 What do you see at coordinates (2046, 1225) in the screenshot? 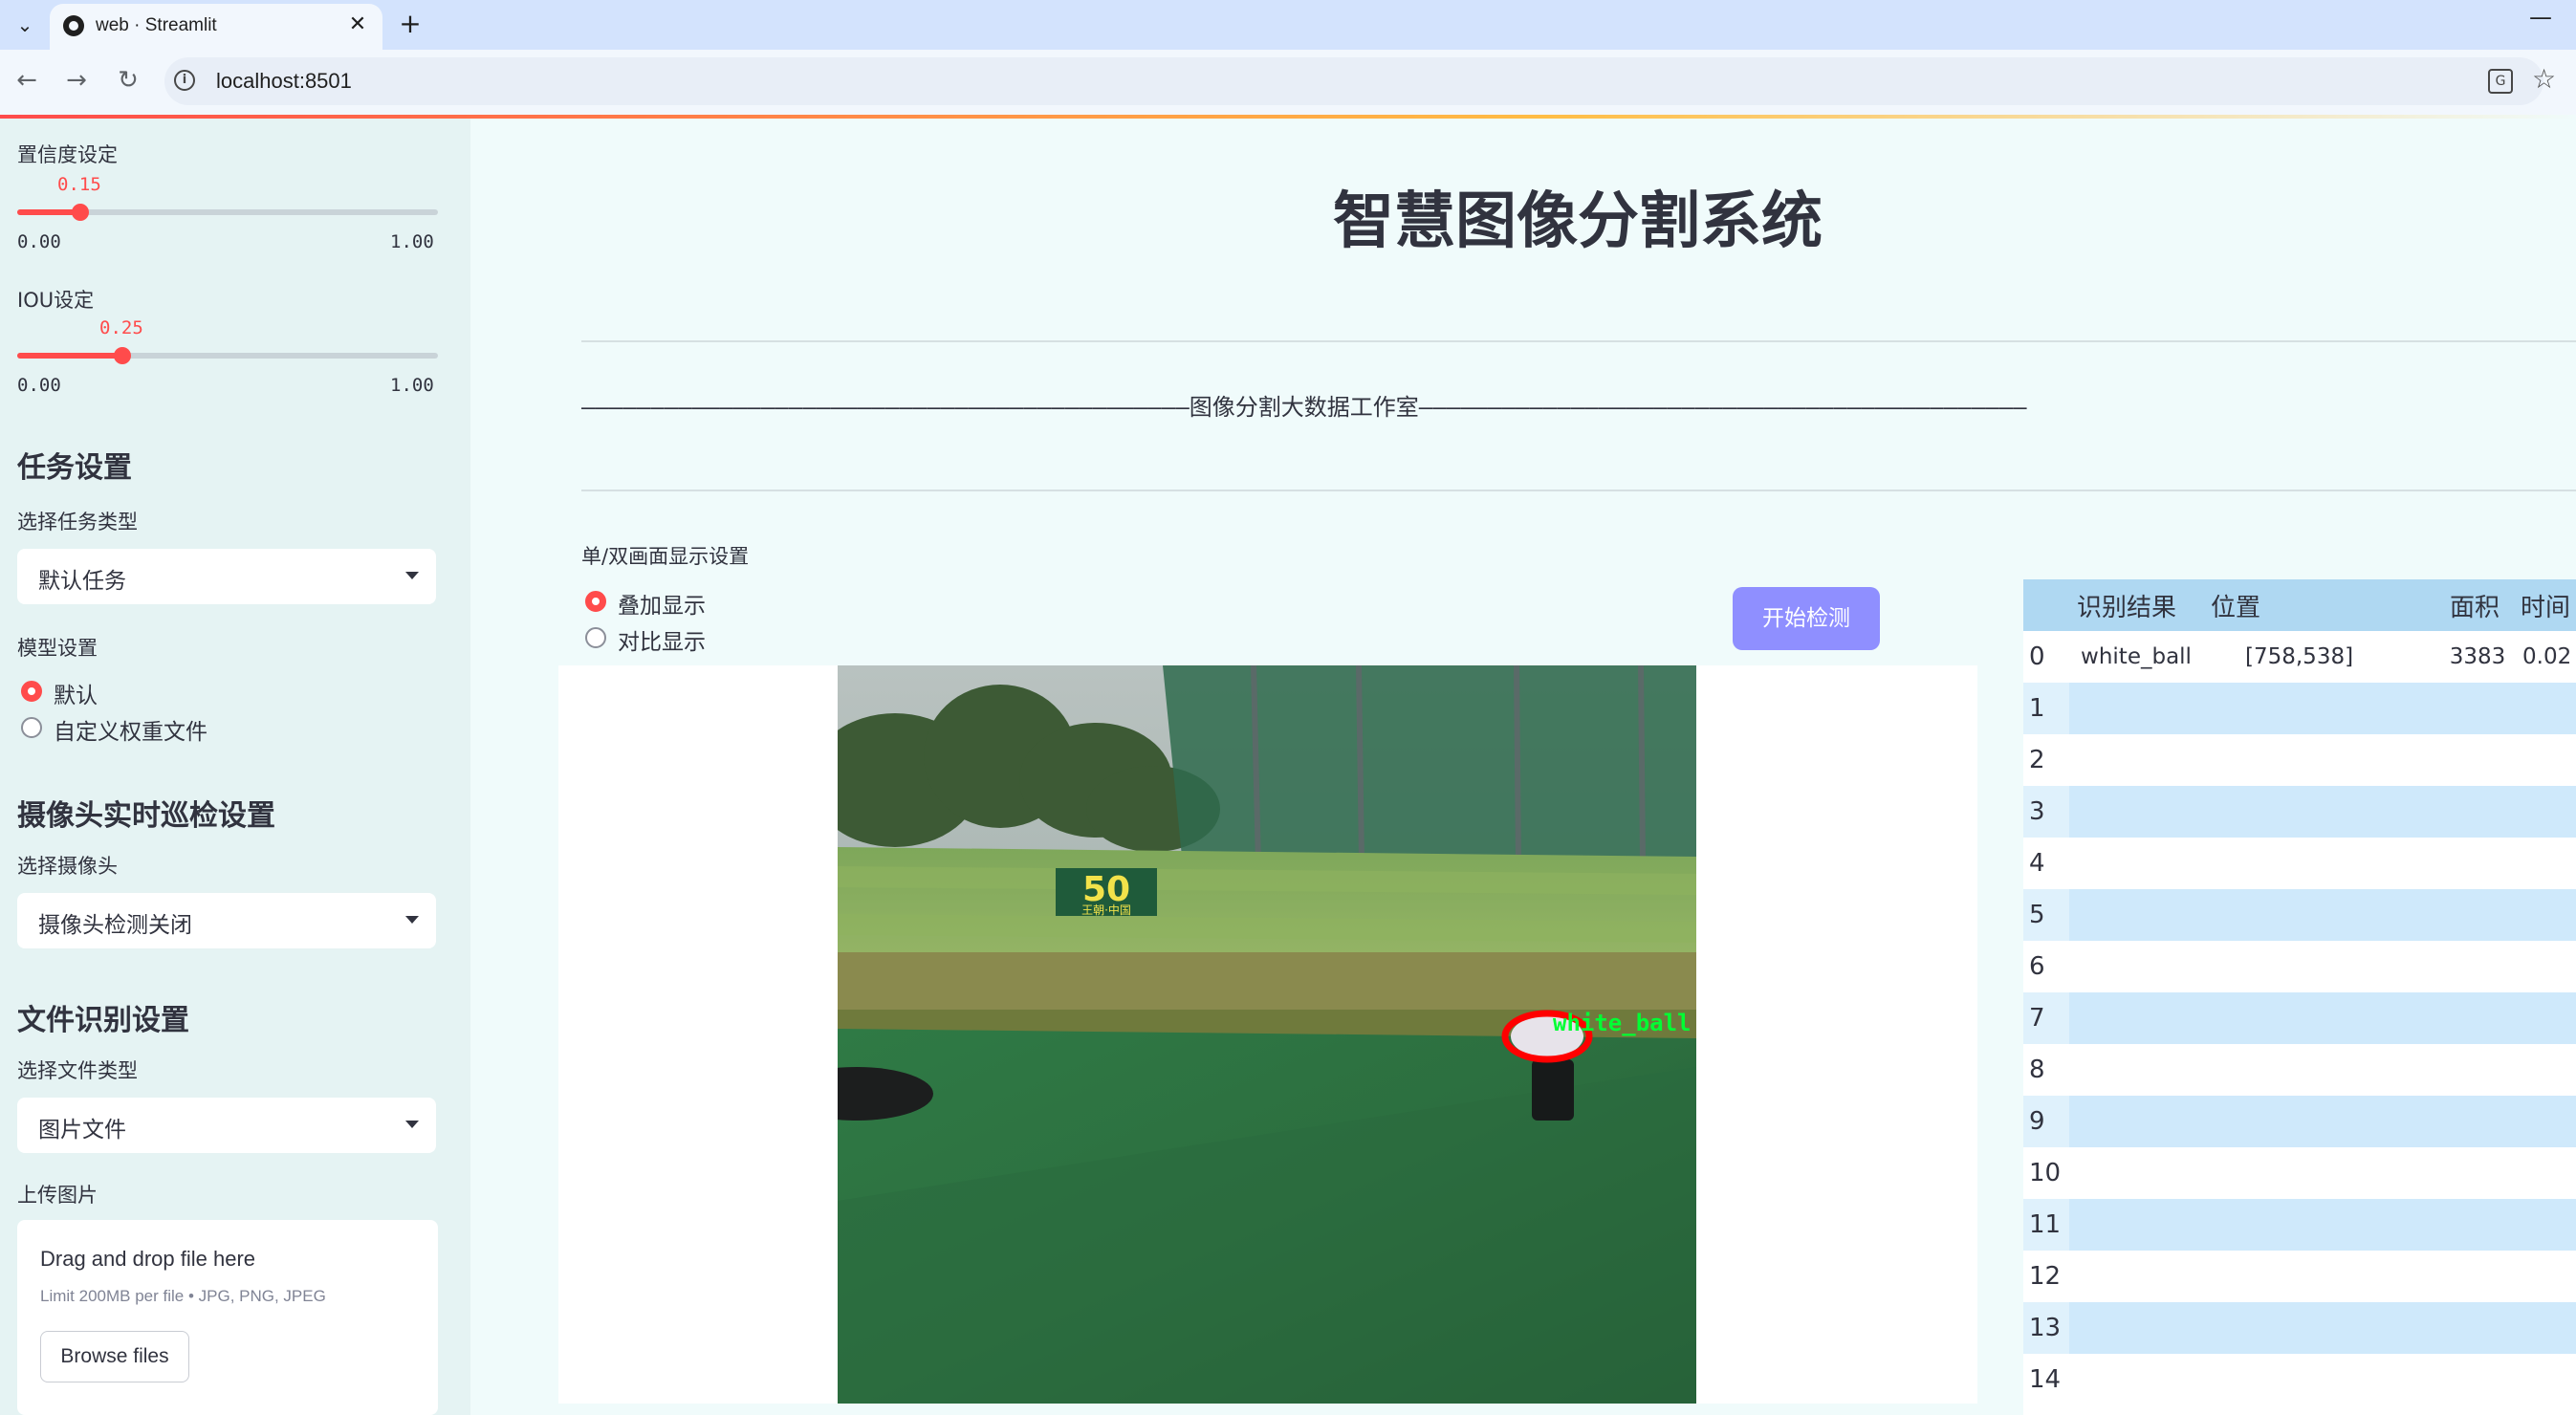
I see `row-index: 11` at bounding box center [2046, 1225].